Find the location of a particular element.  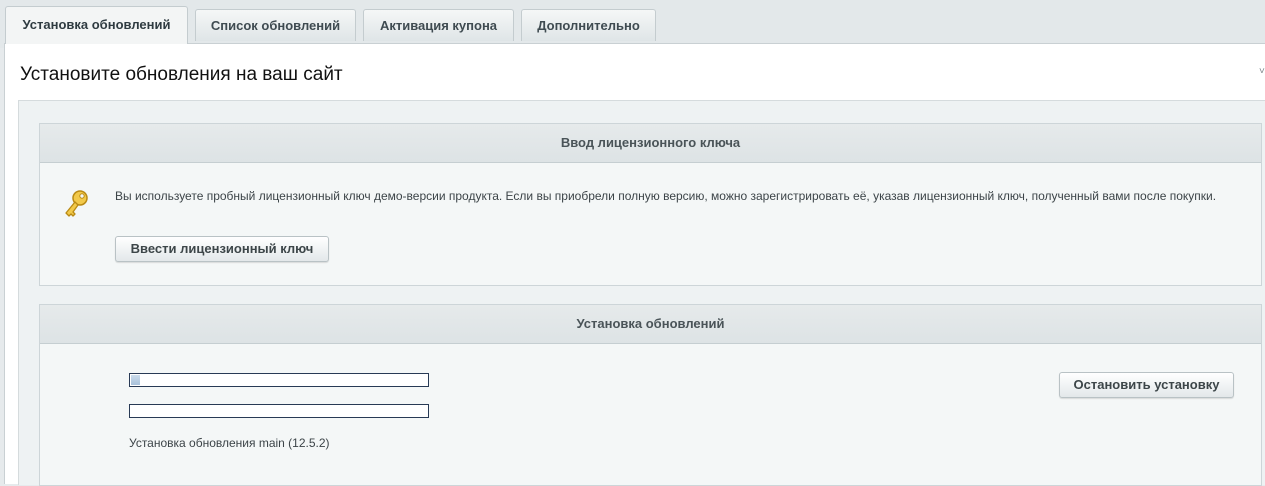

install-status-text: Установка обновления main (12.5.2) is located at coordinates (229, 443).